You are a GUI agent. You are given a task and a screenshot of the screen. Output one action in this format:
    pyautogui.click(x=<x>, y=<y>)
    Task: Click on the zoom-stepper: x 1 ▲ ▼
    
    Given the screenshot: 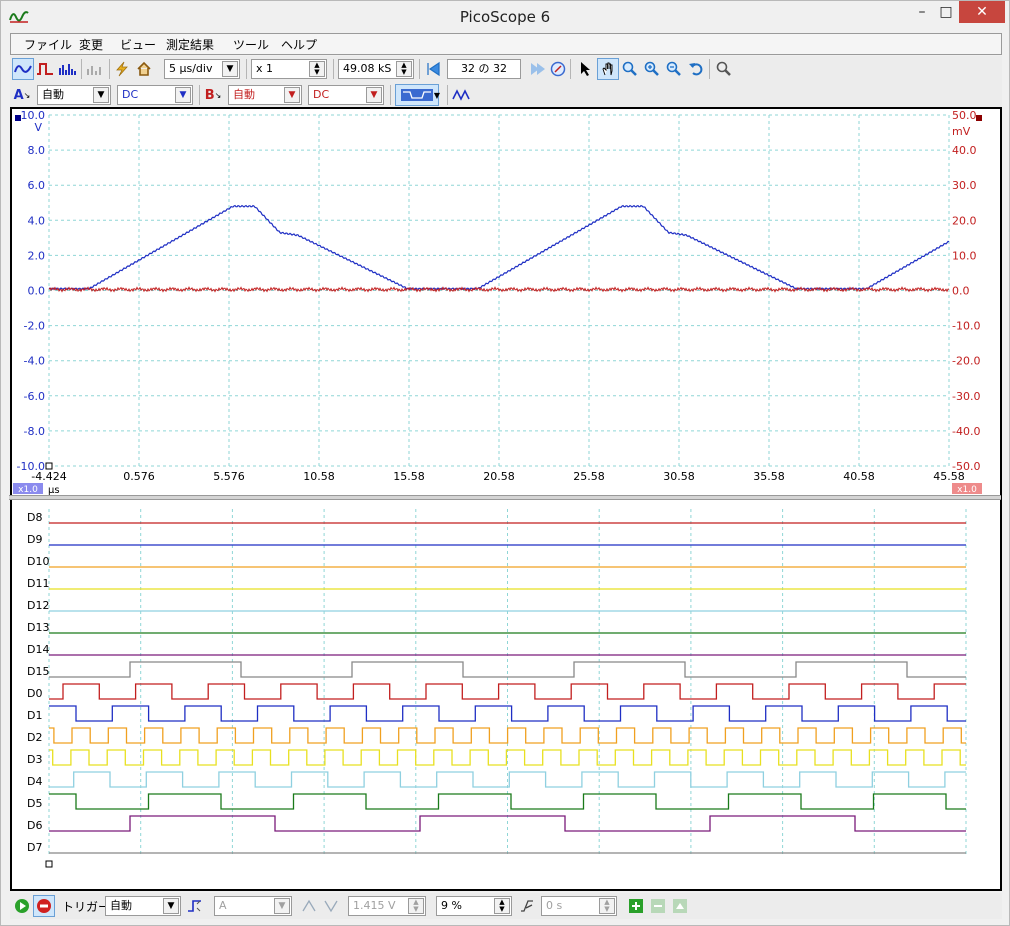 What is the action you would take?
    pyautogui.click(x=289, y=69)
    